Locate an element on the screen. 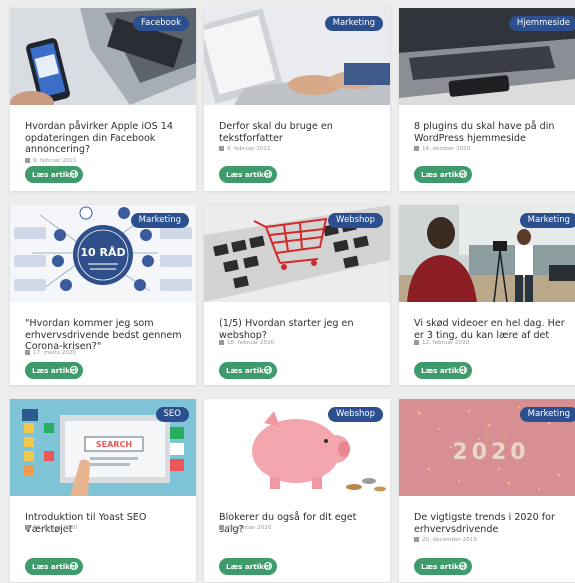 This screenshot has width=575, height=583. article-date: 9. februar 2021 is located at coordinates (51, 161).